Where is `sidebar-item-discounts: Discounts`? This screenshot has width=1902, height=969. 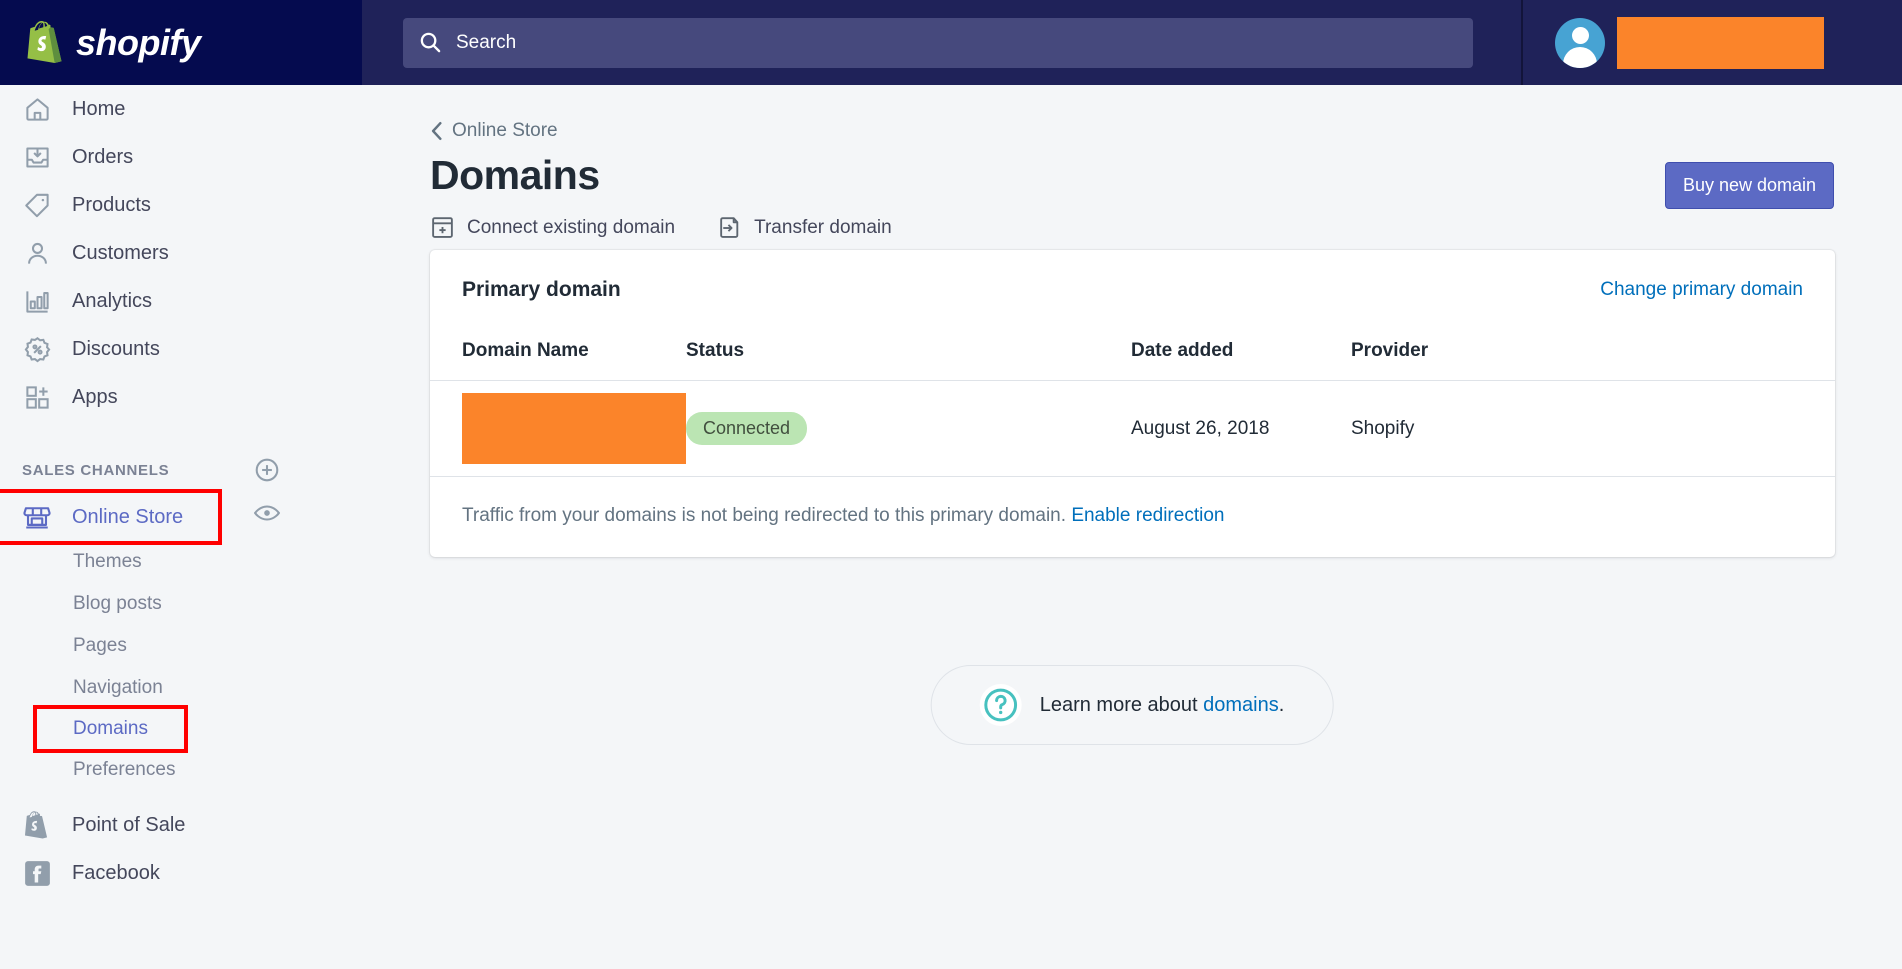 sidebar-item-discounts: Discounts is located at coordinates (181, 349).